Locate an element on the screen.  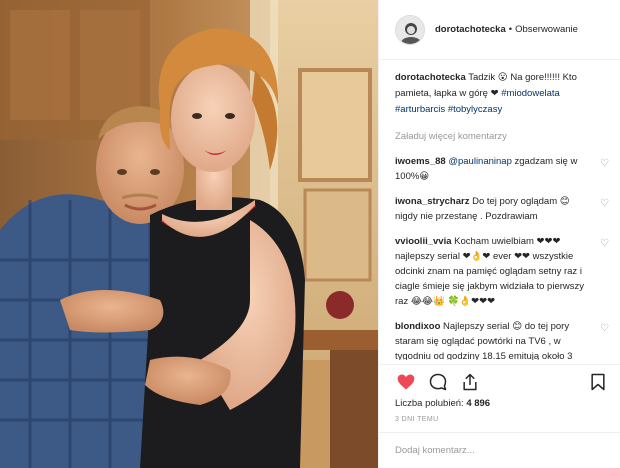
avatar-image is located at coordinates (410, 29).